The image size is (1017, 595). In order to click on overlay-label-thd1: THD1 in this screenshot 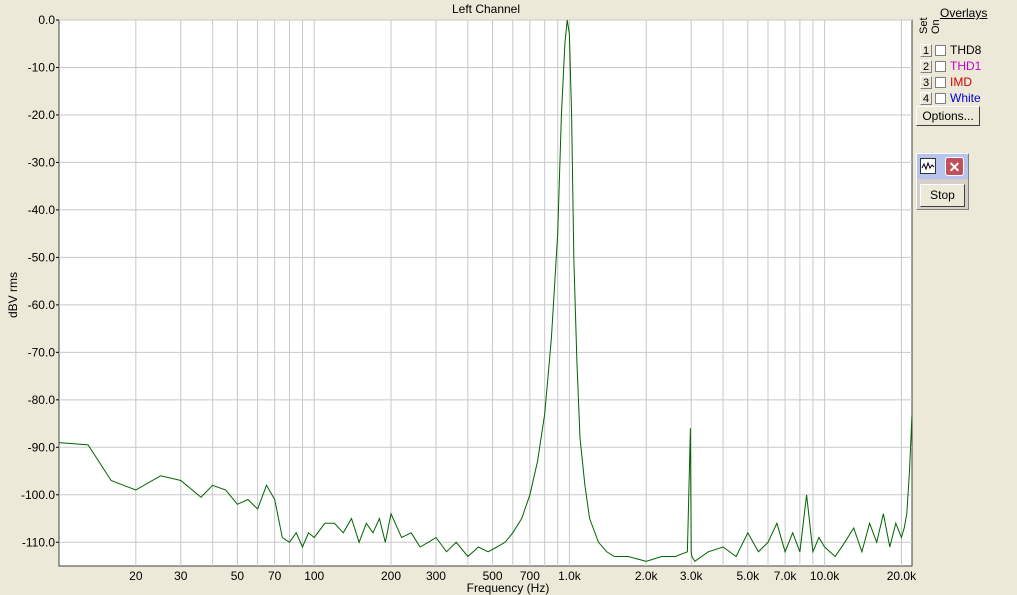, I will do `click(966, 66)`.